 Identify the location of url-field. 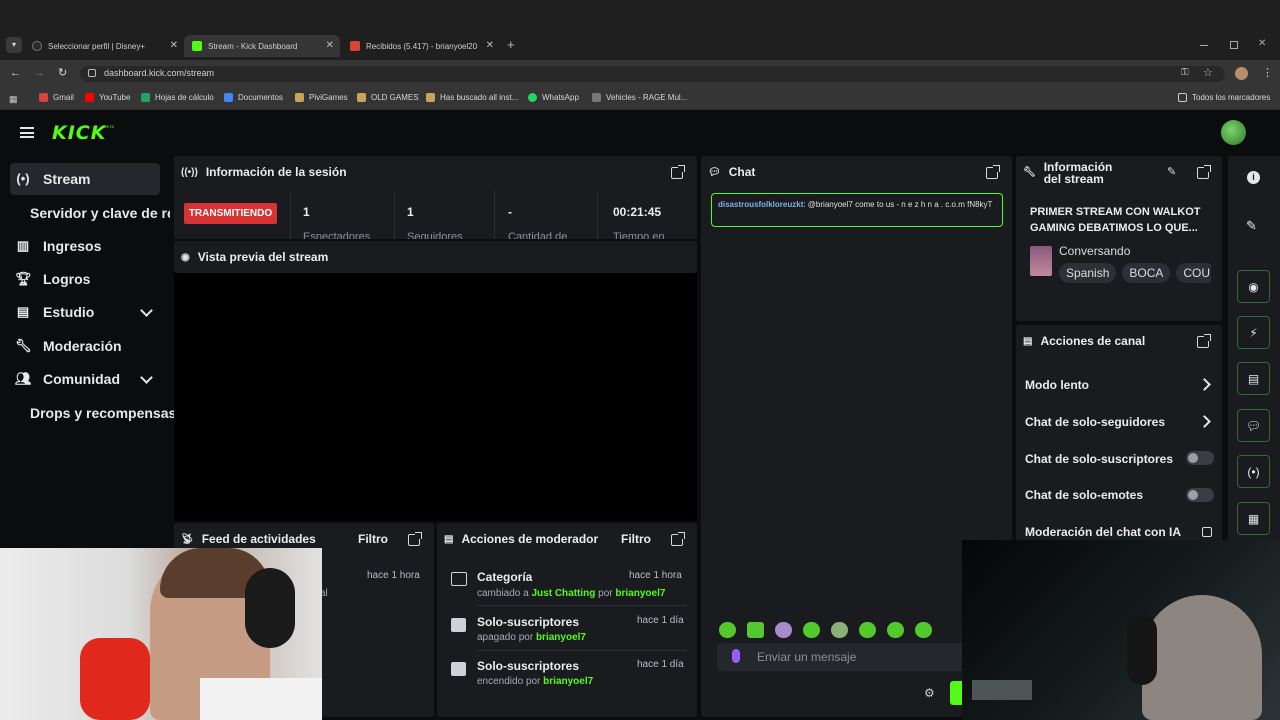
(652, 74).